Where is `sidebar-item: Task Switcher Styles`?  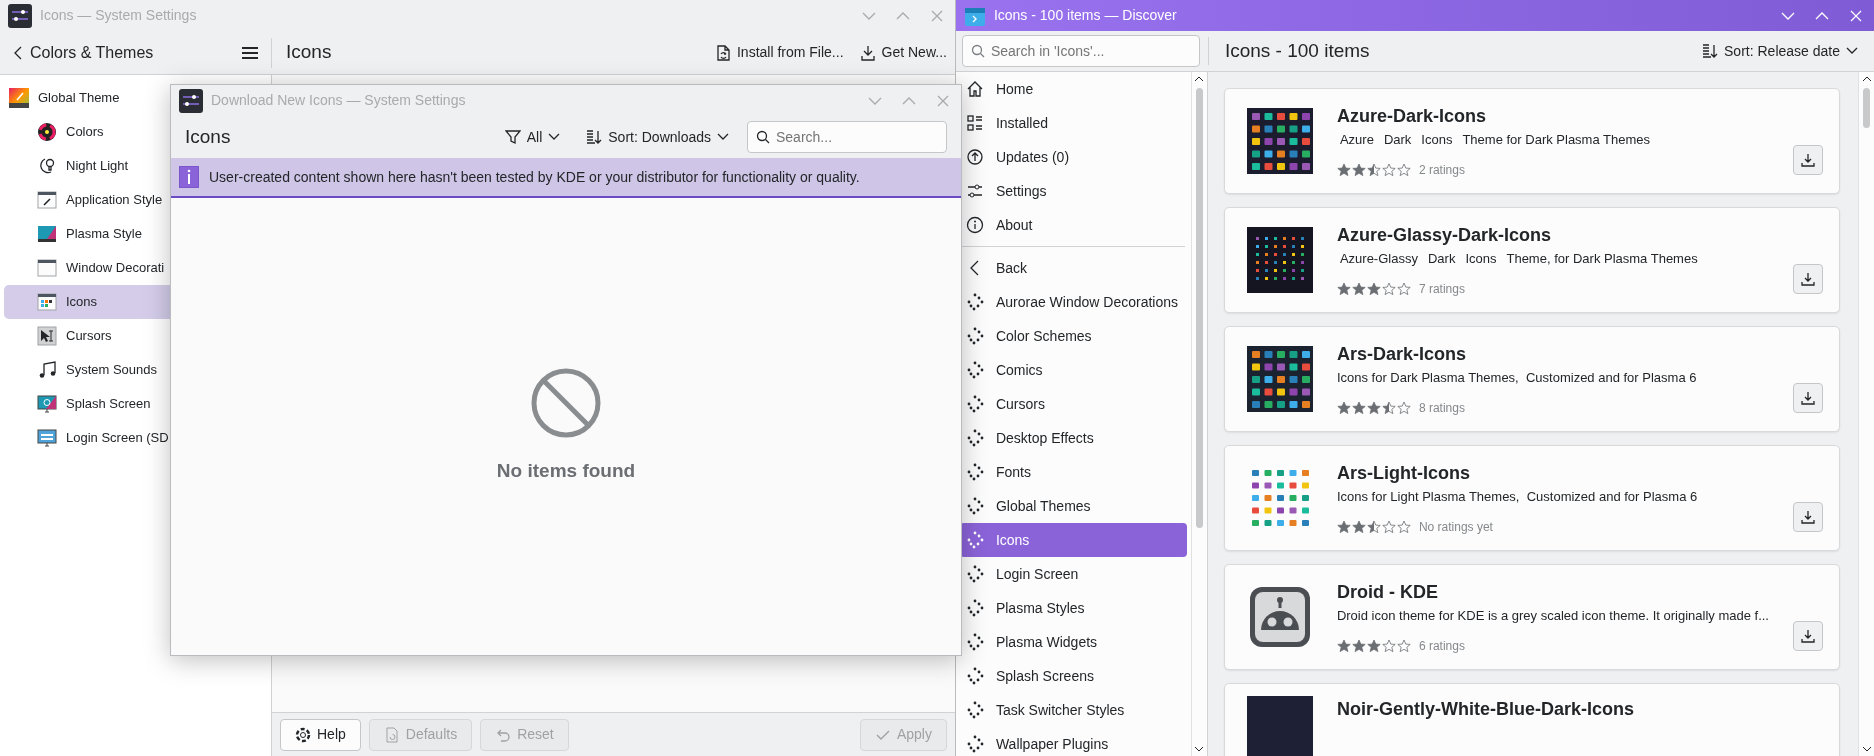 sidebar-item: Task Switcher Styles is located at coordinates (1073, 710).